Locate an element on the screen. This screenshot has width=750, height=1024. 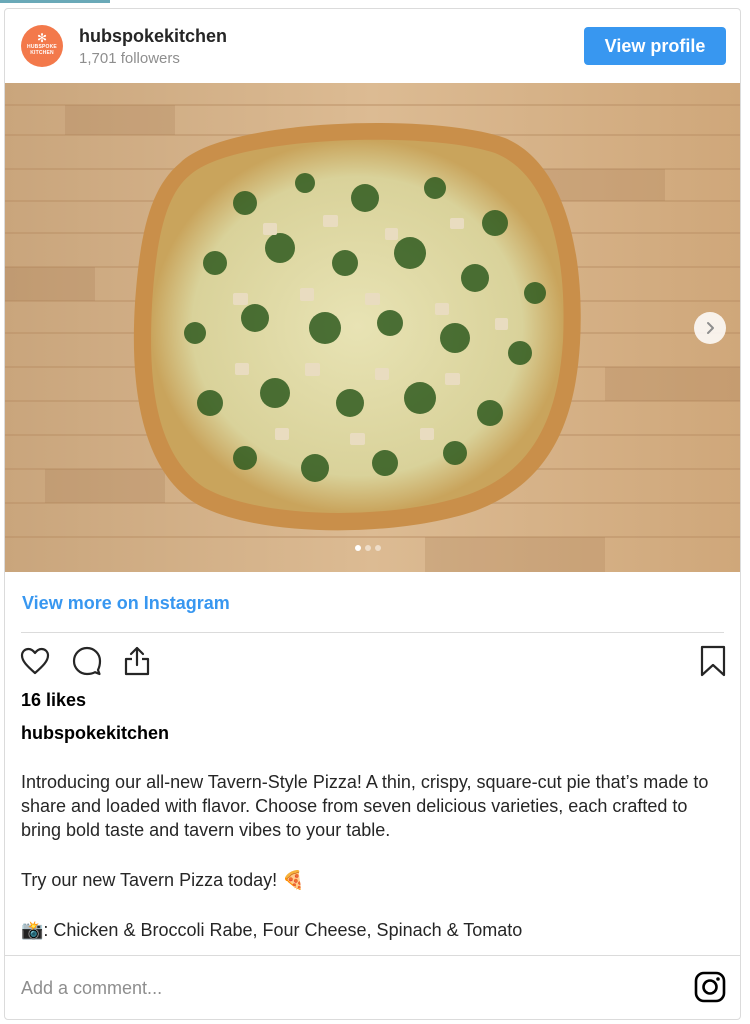
share-icon is located at coordinates (137, 661).